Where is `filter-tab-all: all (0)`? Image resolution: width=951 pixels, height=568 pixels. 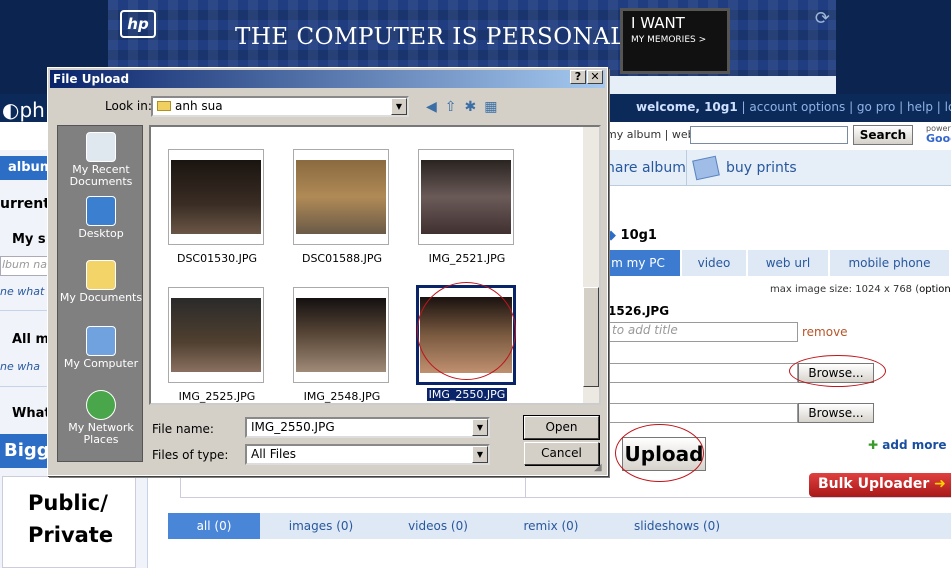
filter-tab-all: all (0) is located at coordinates (214, 526).